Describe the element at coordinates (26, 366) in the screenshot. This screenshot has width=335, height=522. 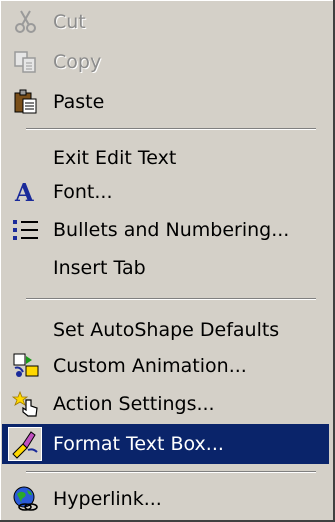
I see `animation-icon` at that location.